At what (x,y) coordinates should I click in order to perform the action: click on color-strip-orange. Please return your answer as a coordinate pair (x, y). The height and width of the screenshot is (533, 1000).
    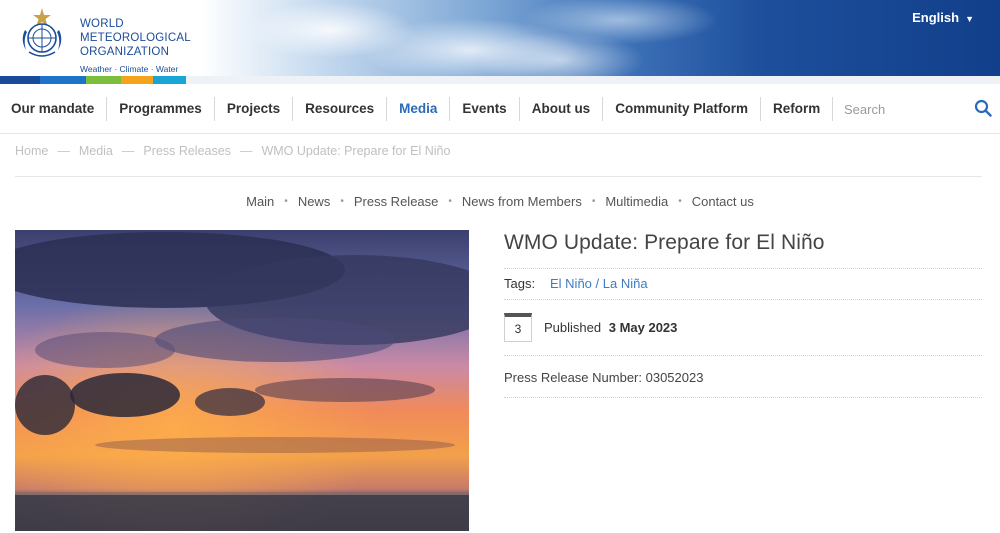
    Looking at the image, I should click on (137, 80).